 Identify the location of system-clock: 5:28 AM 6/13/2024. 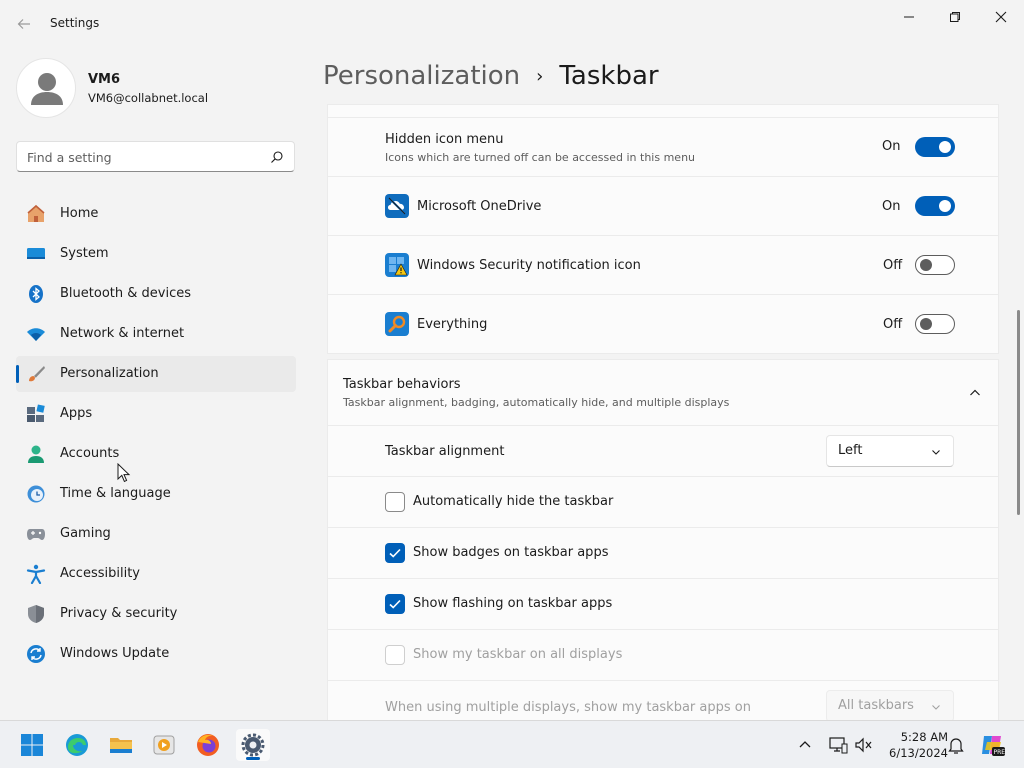
(913, 745).